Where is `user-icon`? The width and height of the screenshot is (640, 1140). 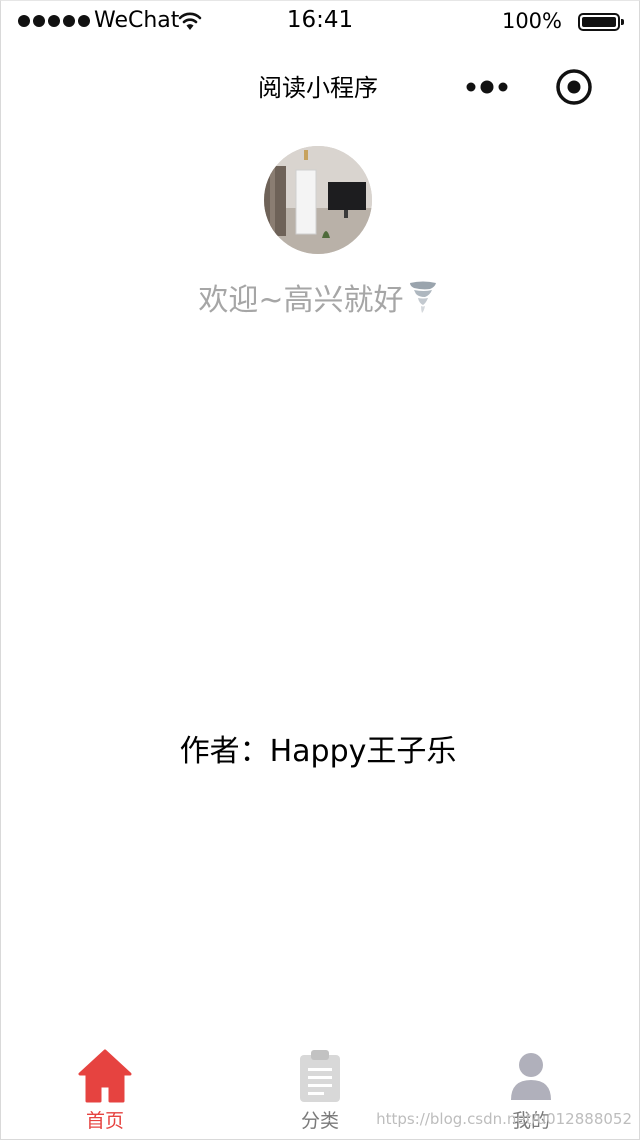
user-icon is located at coordinates (531, 1076).